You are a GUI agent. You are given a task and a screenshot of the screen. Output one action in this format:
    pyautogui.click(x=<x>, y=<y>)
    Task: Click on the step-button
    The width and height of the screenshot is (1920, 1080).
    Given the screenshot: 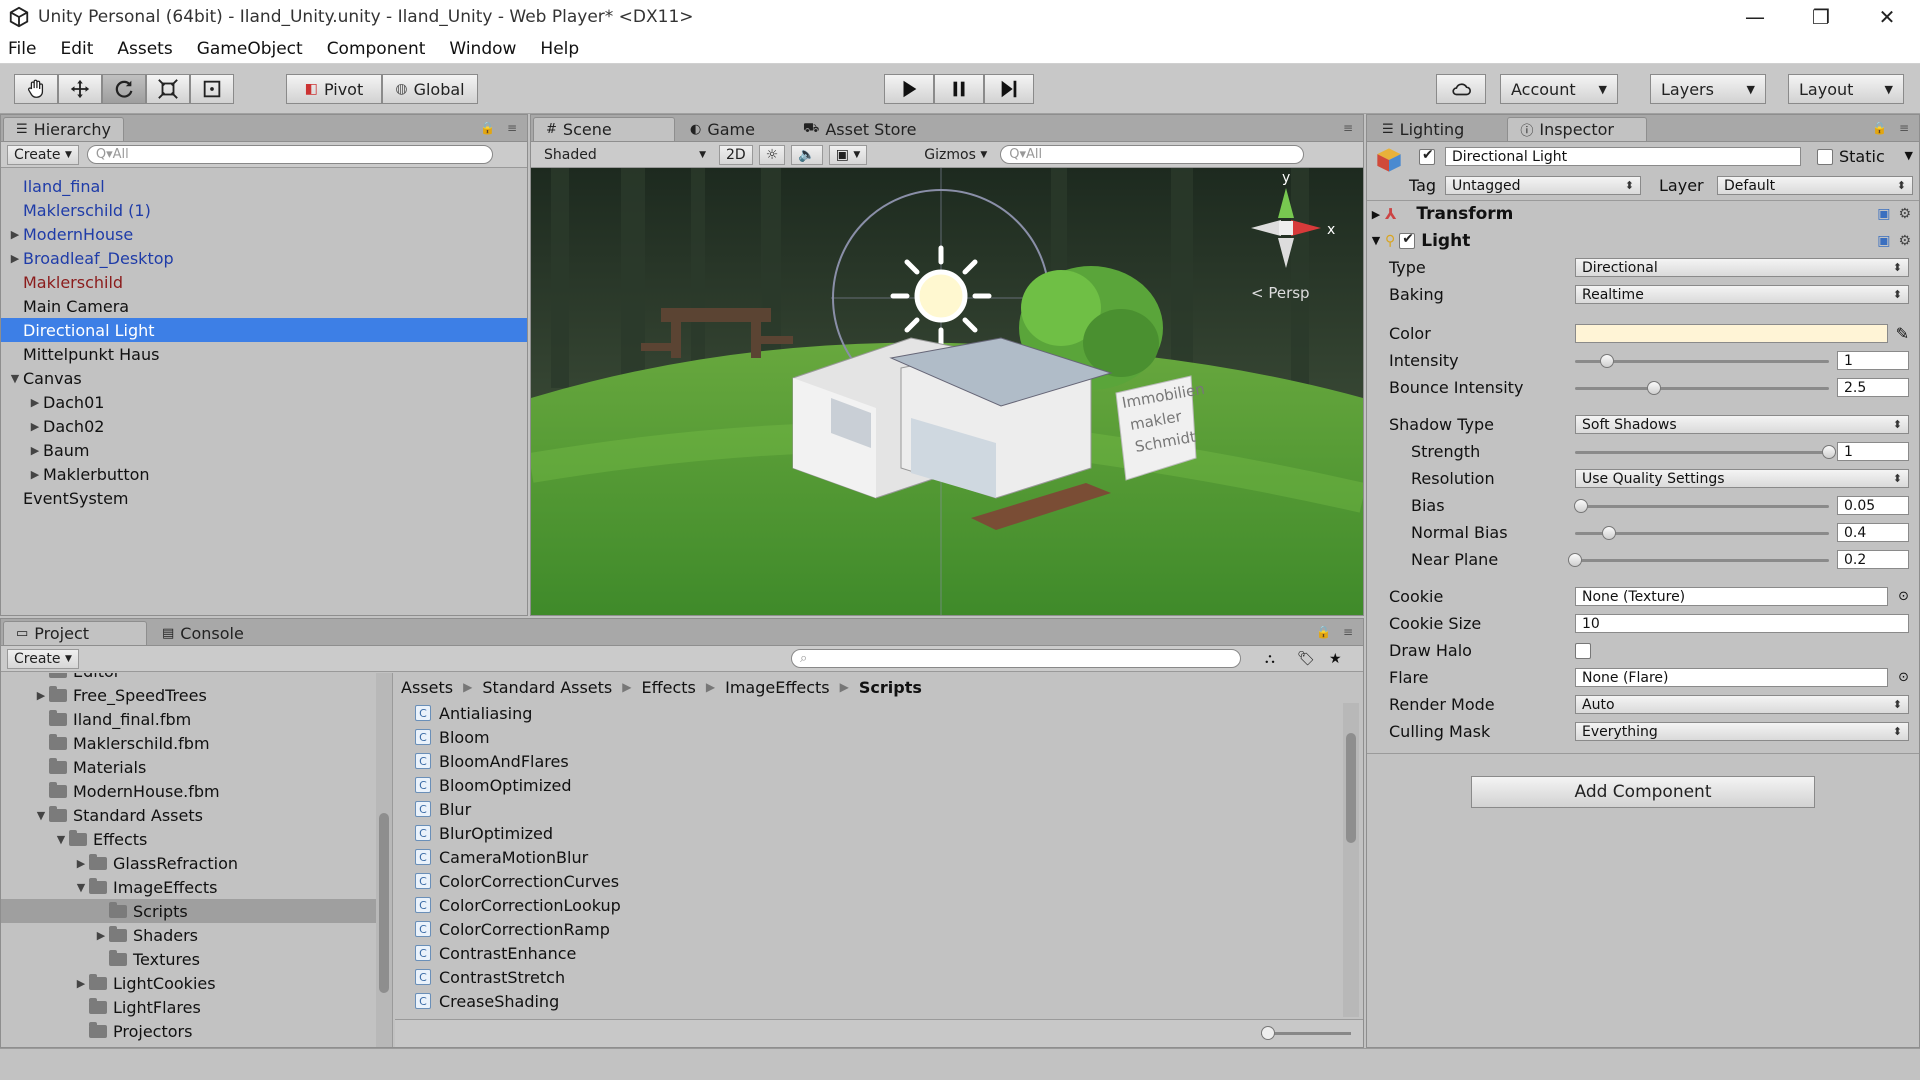 What is the action you would take?
    pyautogui.click(x=1009, y=89)
    